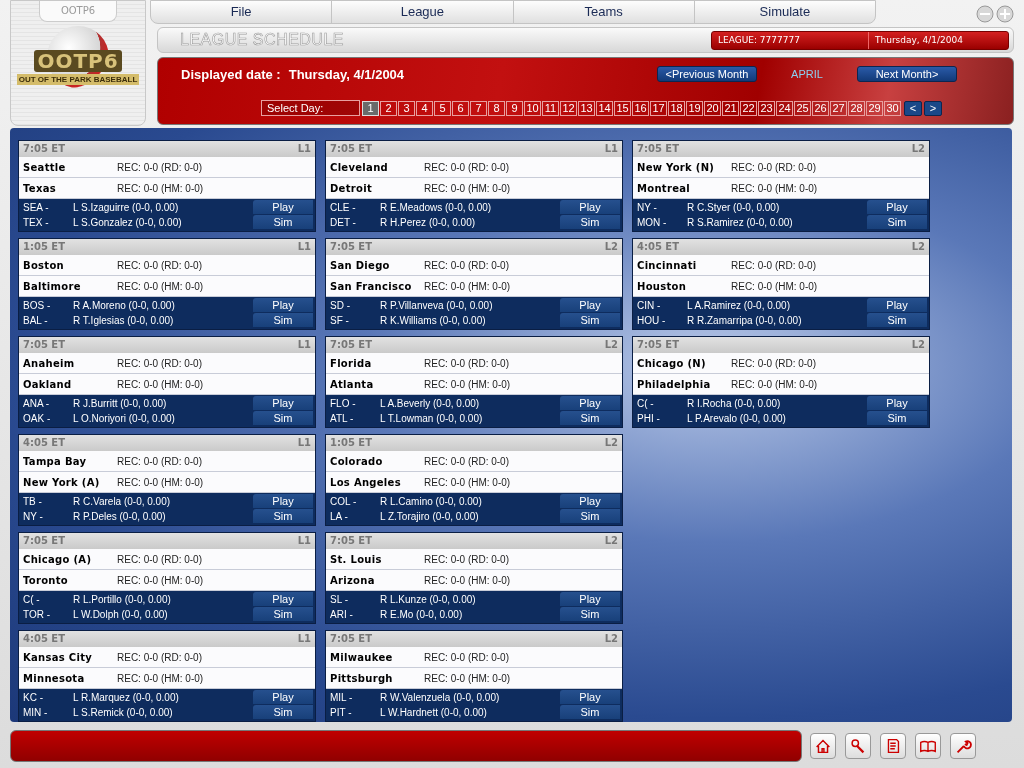 The image size is (1024, 768). Describe the element at coordinates (736, 418) in the screenshot. I see `starting-pitcher: L P.Arevalo (0-0, 0.00)` at that location.